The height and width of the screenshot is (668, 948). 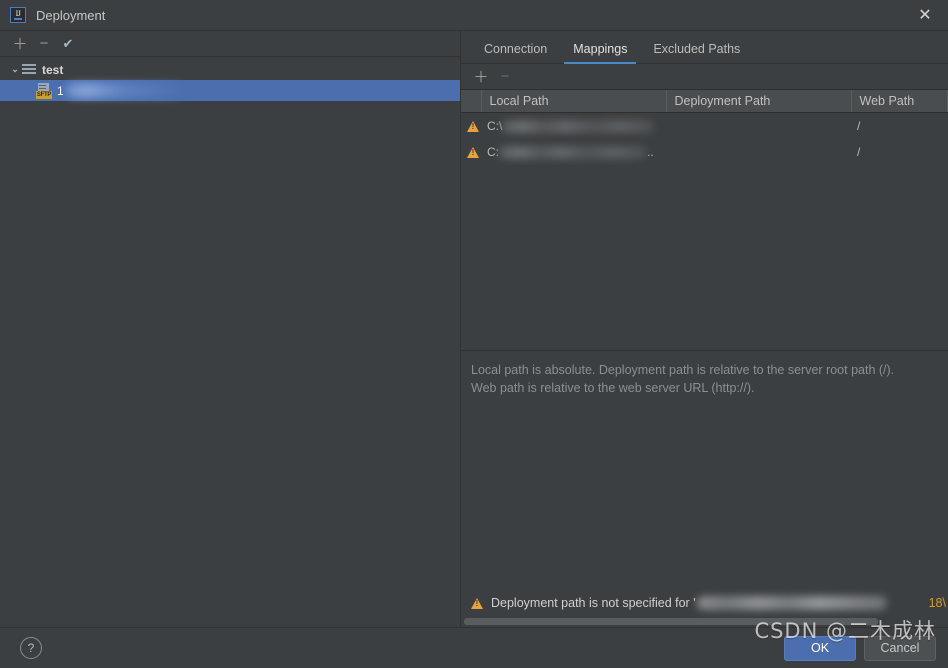 I want to click on chevron-down-icon: ⌄, so click(x=15, y=69).